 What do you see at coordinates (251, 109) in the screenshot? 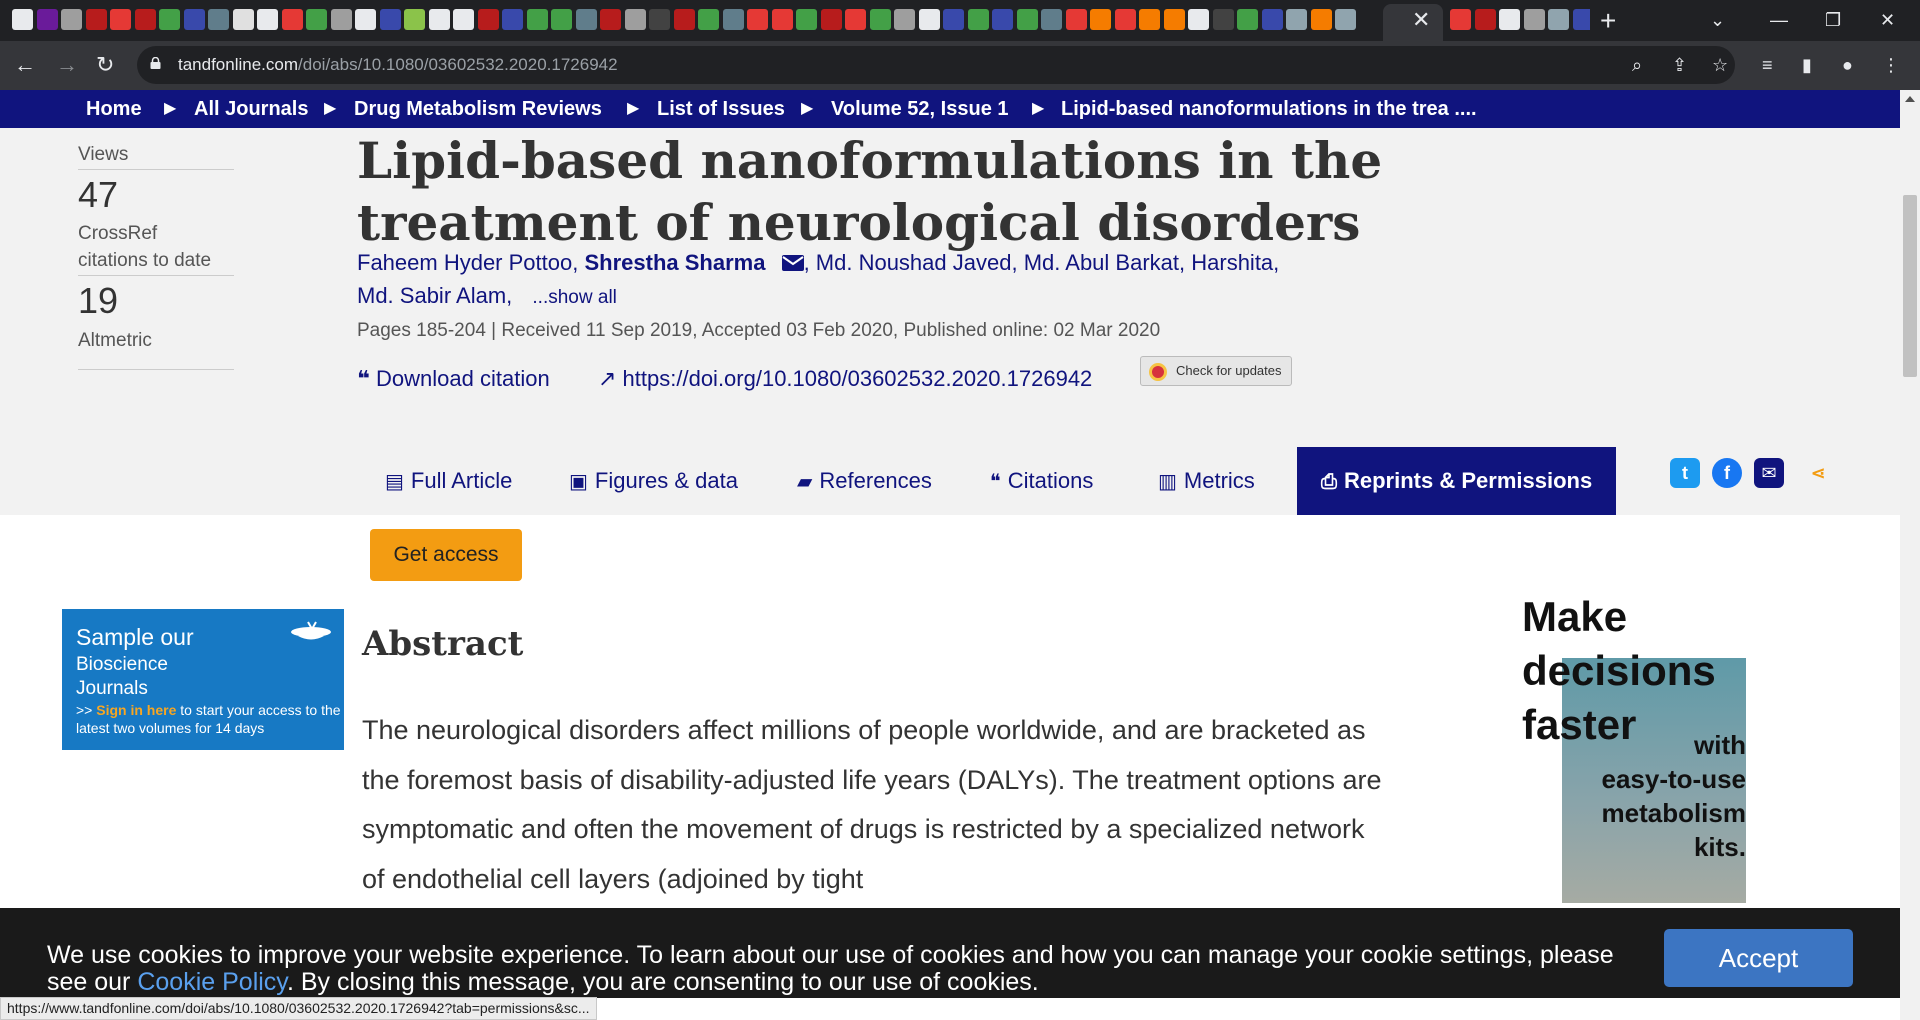
I see `breadcrumb-all-journals: All Journals` at bounding box center [251, 109].